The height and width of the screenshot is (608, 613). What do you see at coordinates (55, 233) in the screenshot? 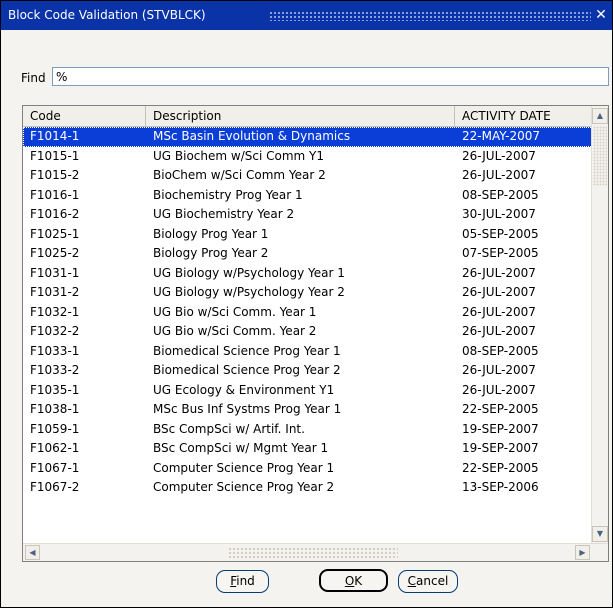
I see `cell-code: F1025-1` at bounding box center [55, 233].